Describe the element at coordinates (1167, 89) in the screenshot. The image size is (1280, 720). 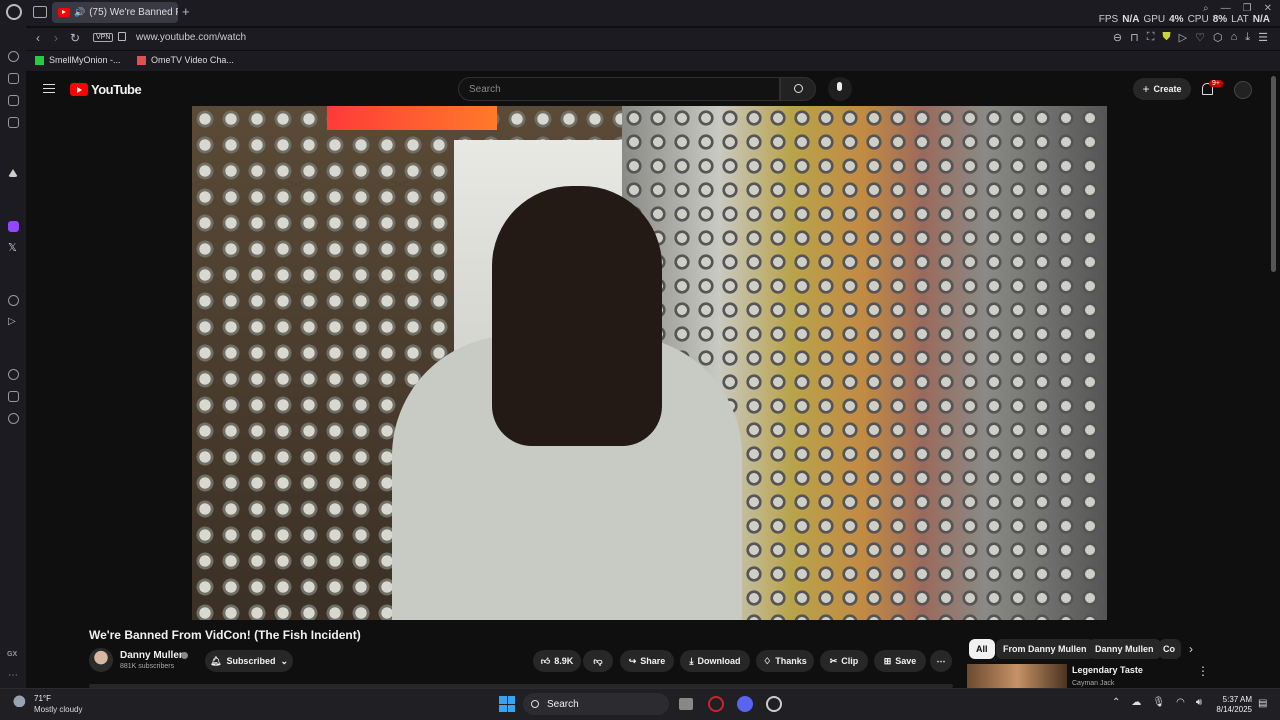
I see `create-label: Create` at that location.